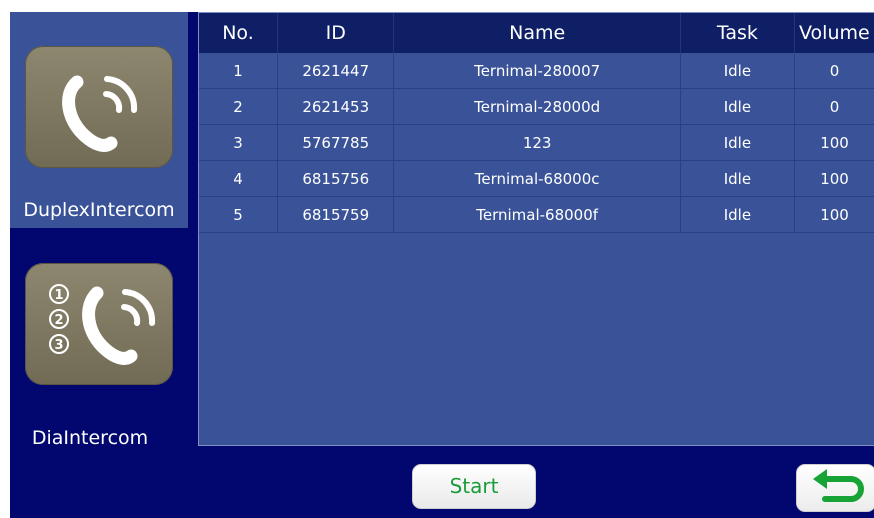  What do you see at coordinates (238, 214) in the screenshot?
I see `cell-no: 5` at bounding box center [238, 214].